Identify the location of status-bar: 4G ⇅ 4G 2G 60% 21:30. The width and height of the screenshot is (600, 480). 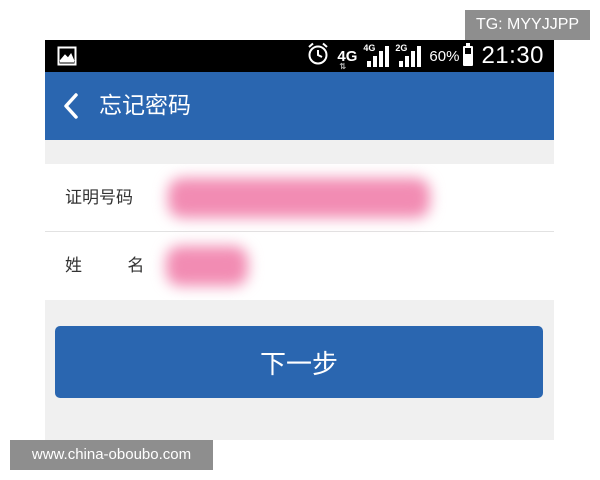
(299, 56).